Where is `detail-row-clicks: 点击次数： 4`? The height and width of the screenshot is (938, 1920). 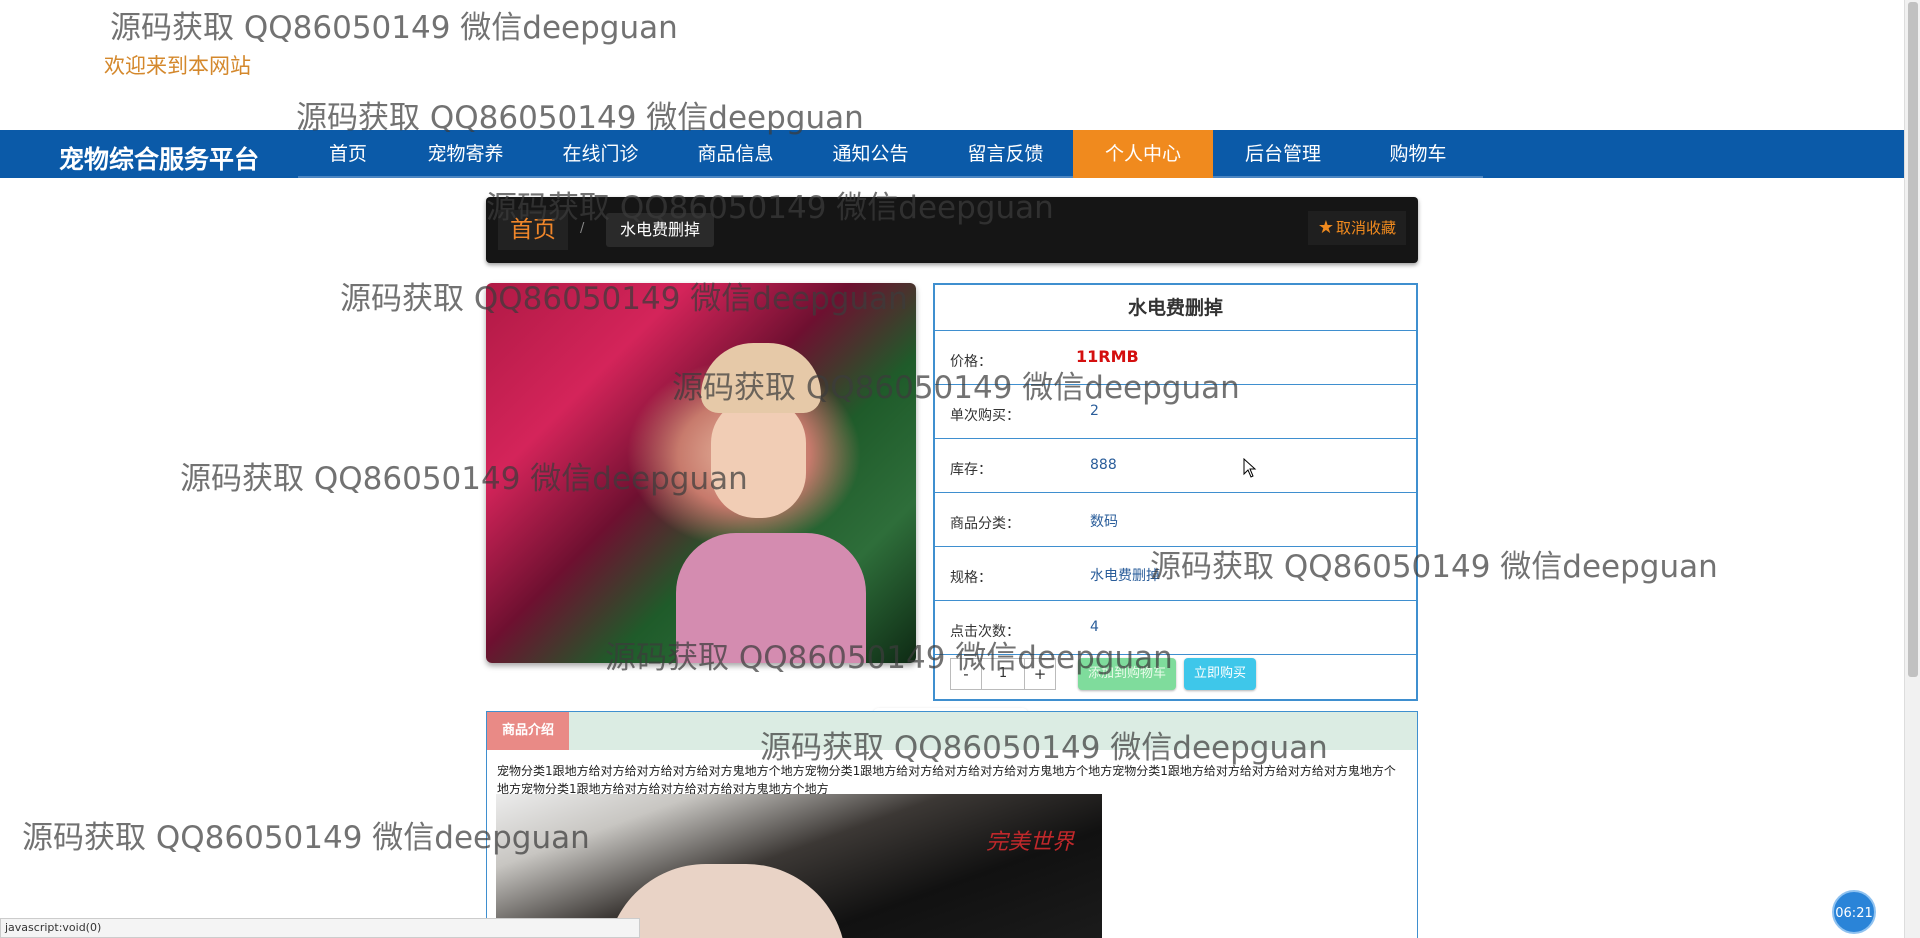 detail-row-clicks: 点击次数： 4 is located at coordinates (1175, 628).